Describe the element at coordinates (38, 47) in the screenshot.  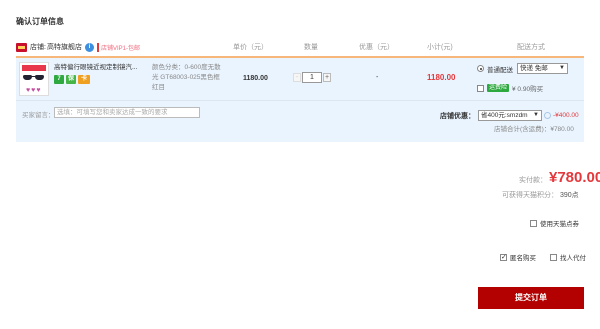
I see `shop-label: 店铺:` at that location.